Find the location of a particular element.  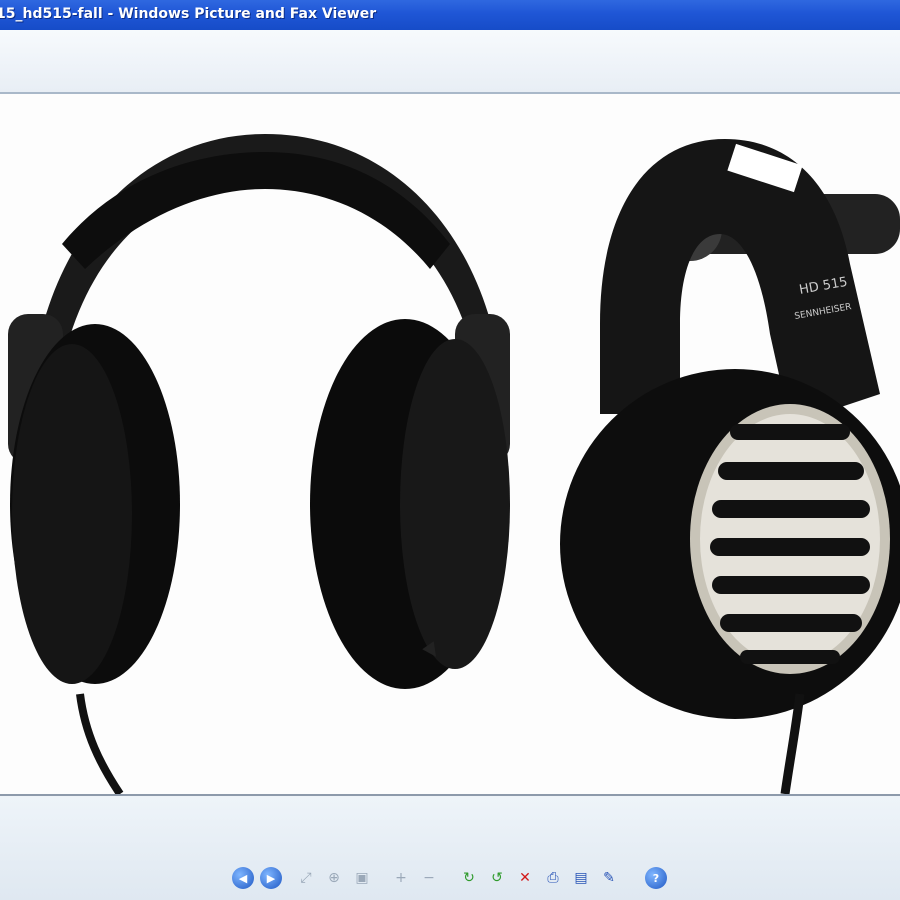

delete-icon: ✕ is located at coordinates (525, 878).